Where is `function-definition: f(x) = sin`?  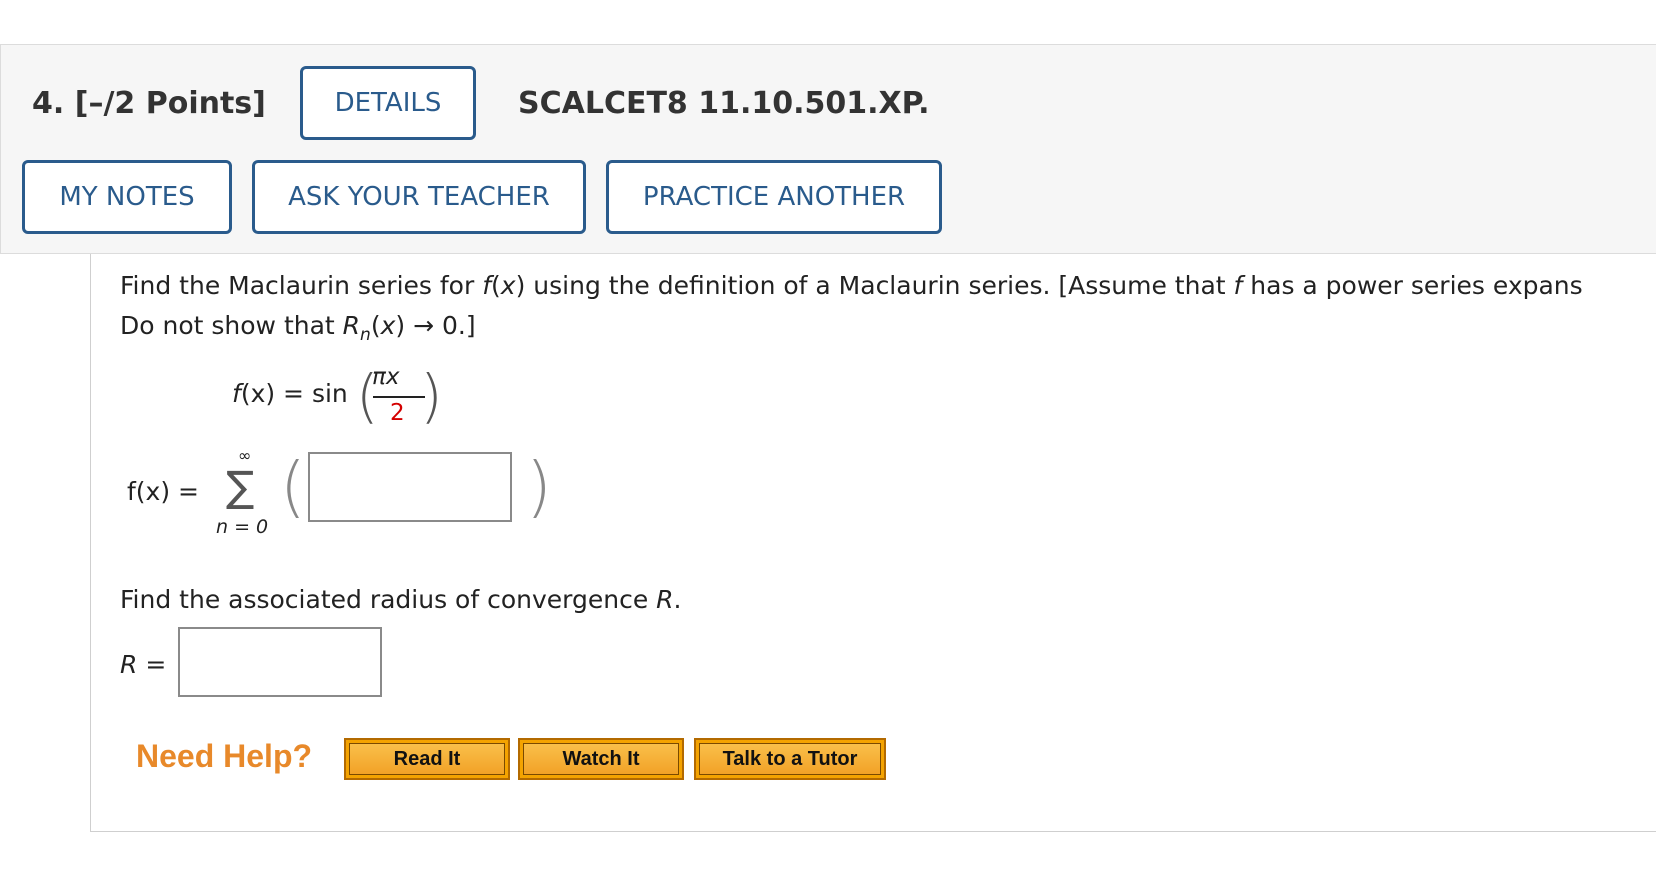
function-definition: f(x) = sin is located at coordinates (290, 393).